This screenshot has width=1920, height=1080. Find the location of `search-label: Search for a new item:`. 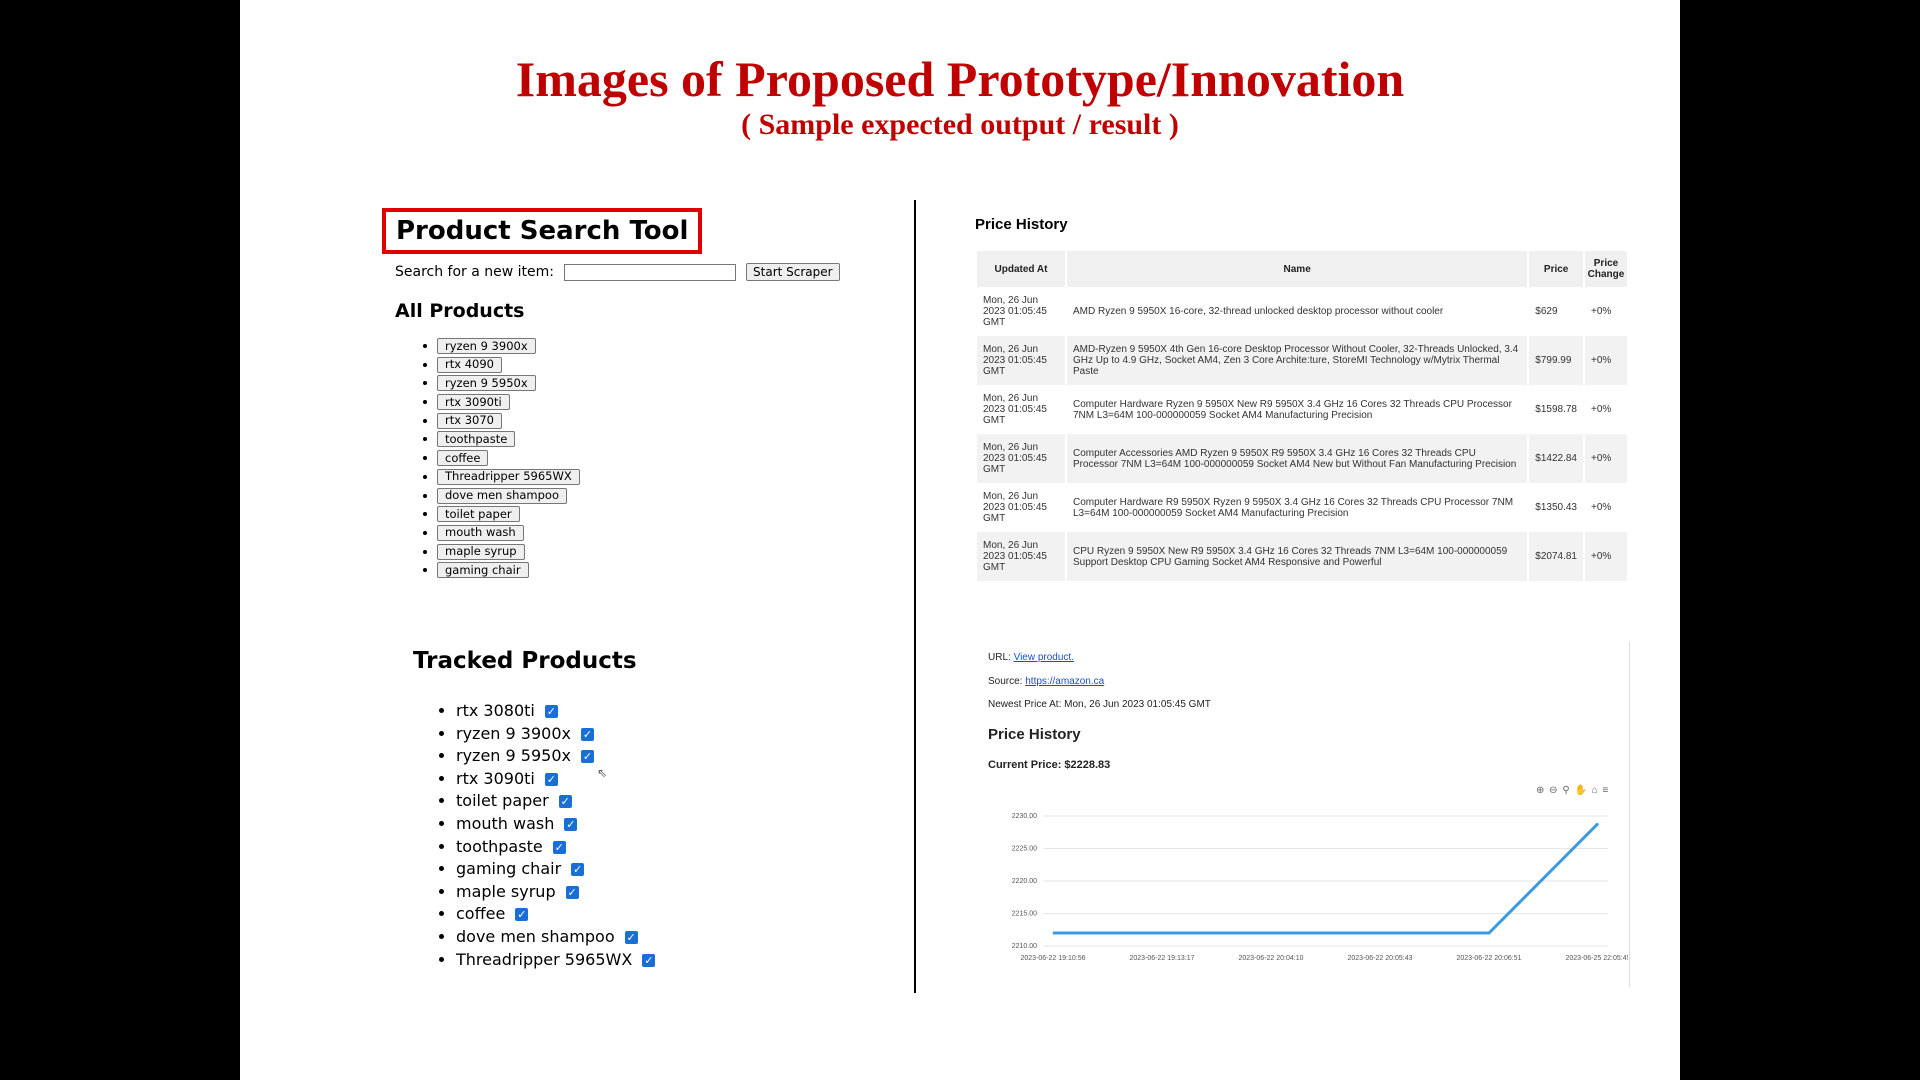

search-label: Search for a new item: is located at coordinates (475, 272).